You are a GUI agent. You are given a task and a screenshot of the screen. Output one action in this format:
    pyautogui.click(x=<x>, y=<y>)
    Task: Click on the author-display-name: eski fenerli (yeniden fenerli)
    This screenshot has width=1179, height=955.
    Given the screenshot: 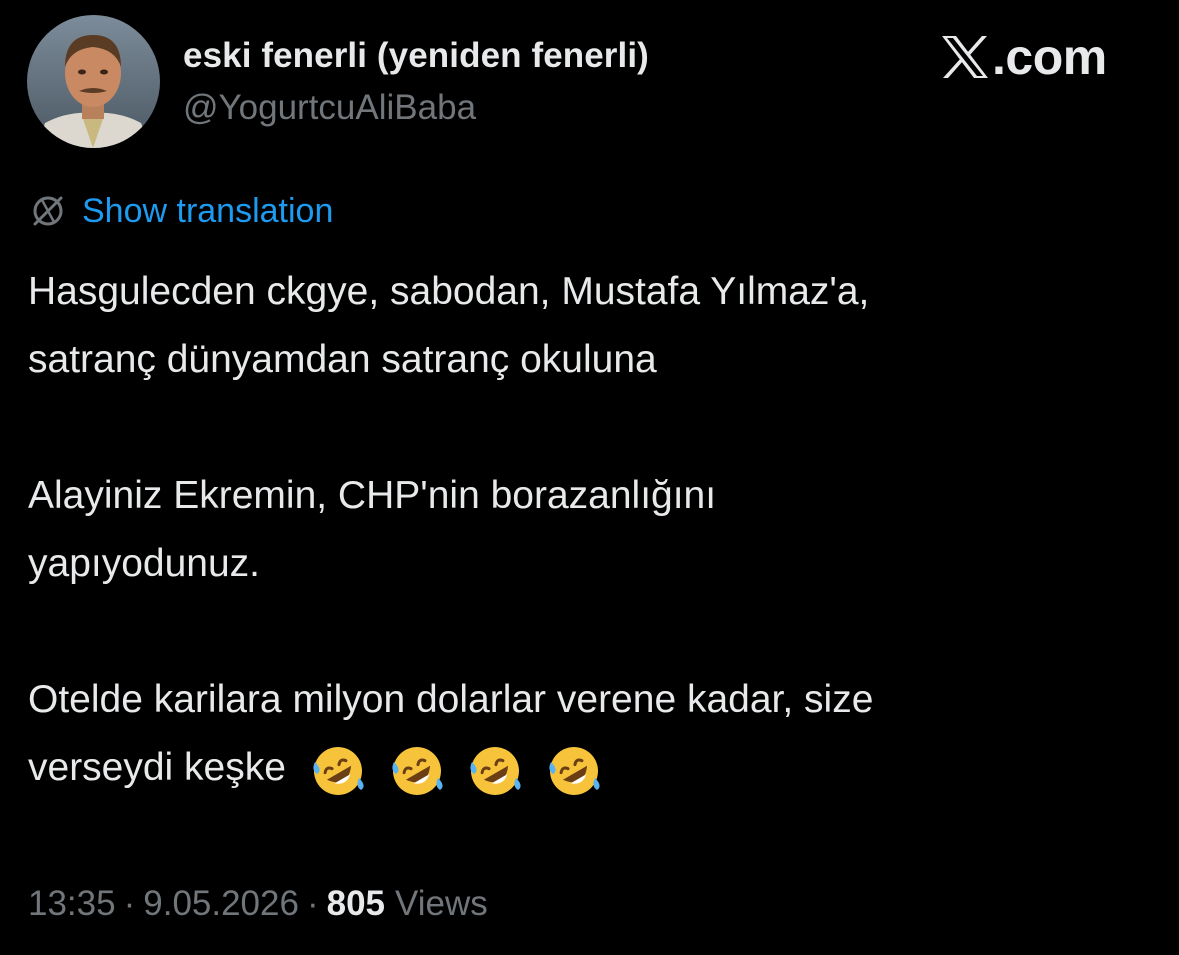 What is the action you would take?
    pyautogui.click(x=416, y=56)
    